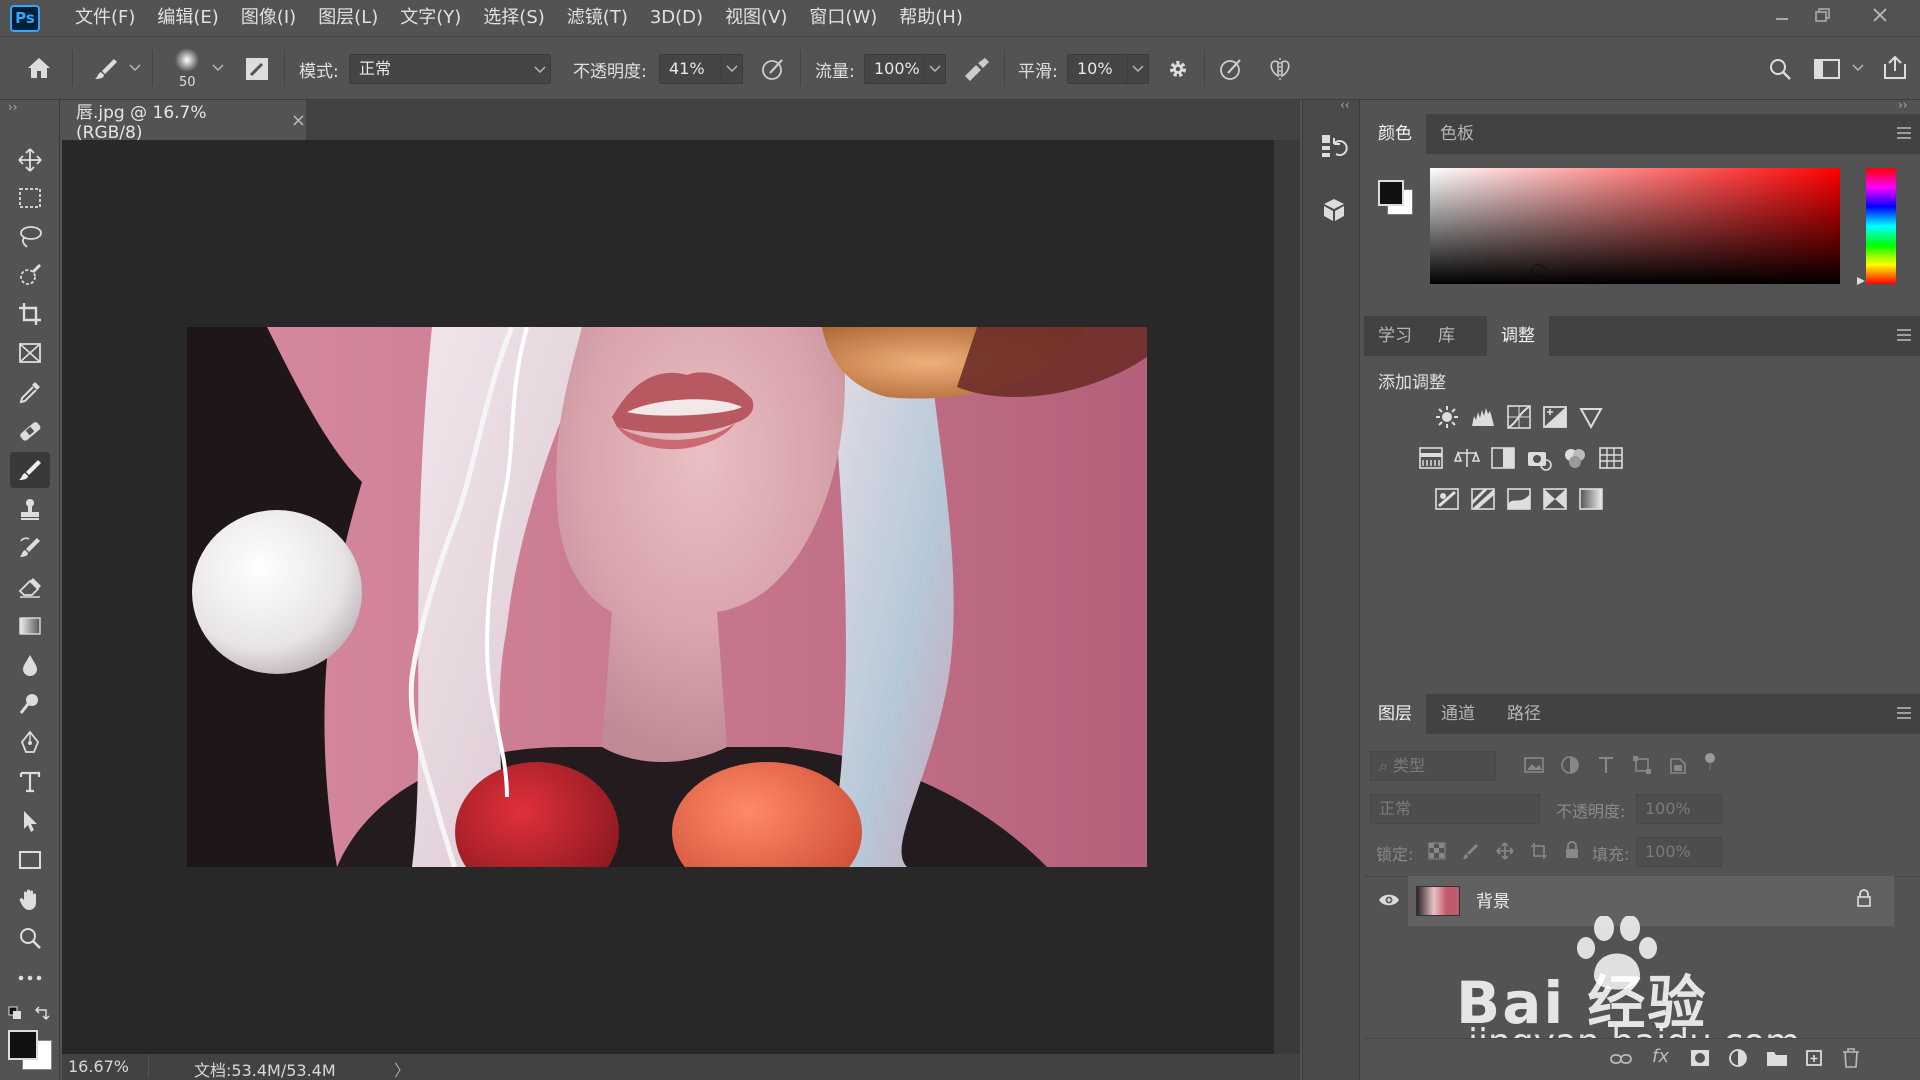  I want to click on layer-style-fx-icon: fx, so click(1660, 1056).